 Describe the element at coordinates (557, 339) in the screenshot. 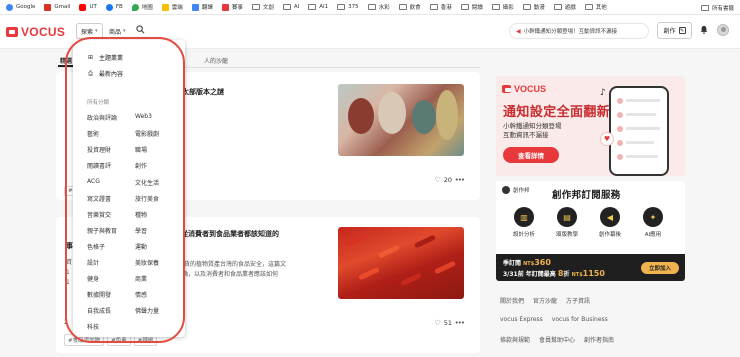

I see `footer-link-help: 會員幫助中心` at that location.